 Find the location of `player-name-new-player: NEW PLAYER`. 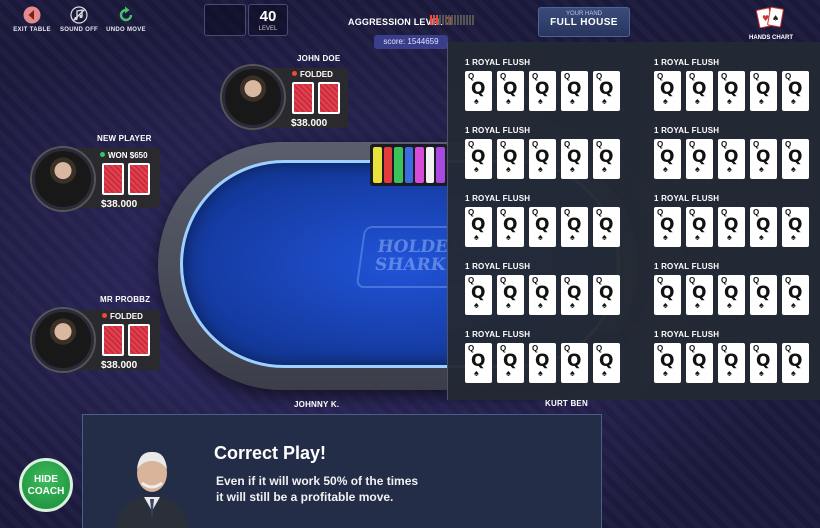

player-name-new-player: NEW PLAYER is located at coordinates (124, 138).